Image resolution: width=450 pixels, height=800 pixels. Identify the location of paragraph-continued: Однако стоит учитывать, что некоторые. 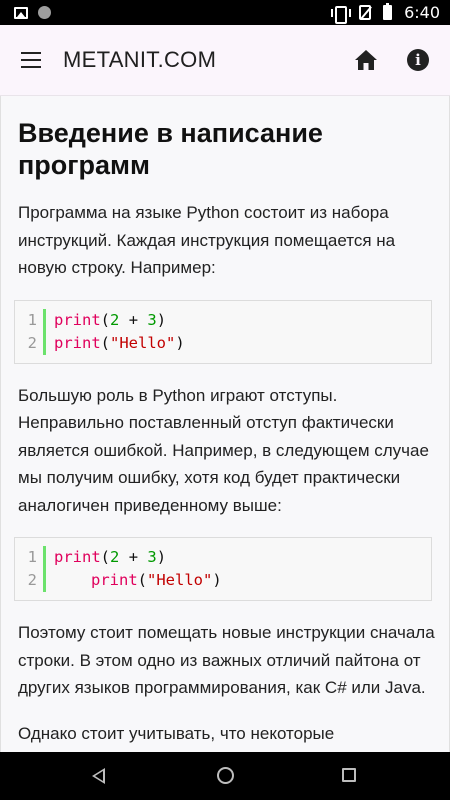
(176, 733).